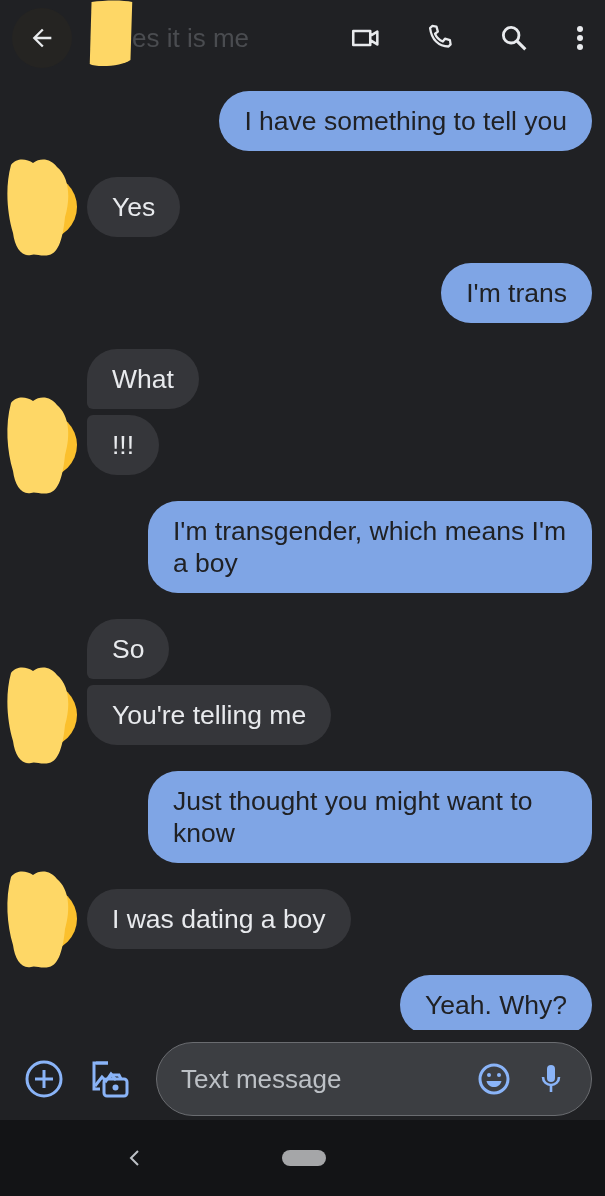 The height and width of the screenshot is (1196, 605). What do you see at coordinates (143, 379) in the screenshot?
I see `message-bubble: What` at bounding box center [143, 379].